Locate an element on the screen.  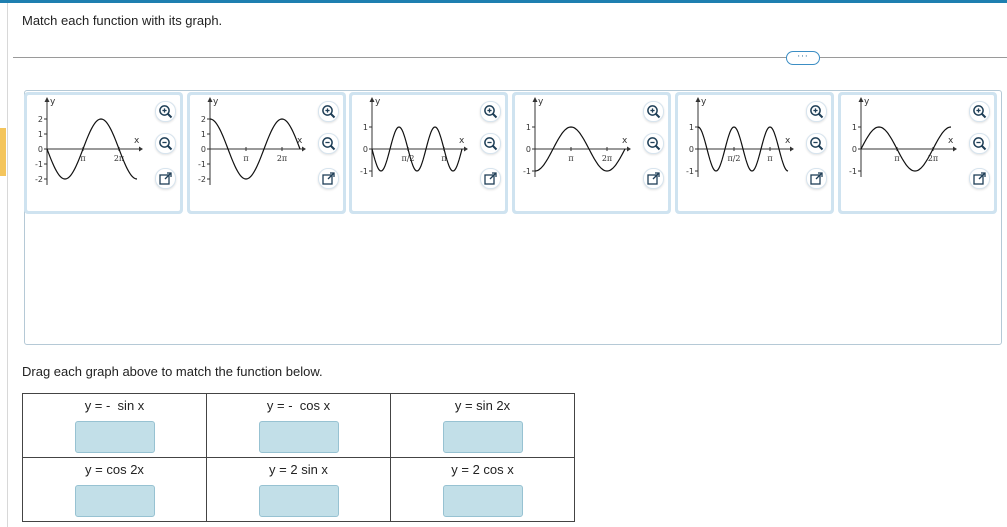
y-tick-label: -2 is located at coordinates (202, 179).